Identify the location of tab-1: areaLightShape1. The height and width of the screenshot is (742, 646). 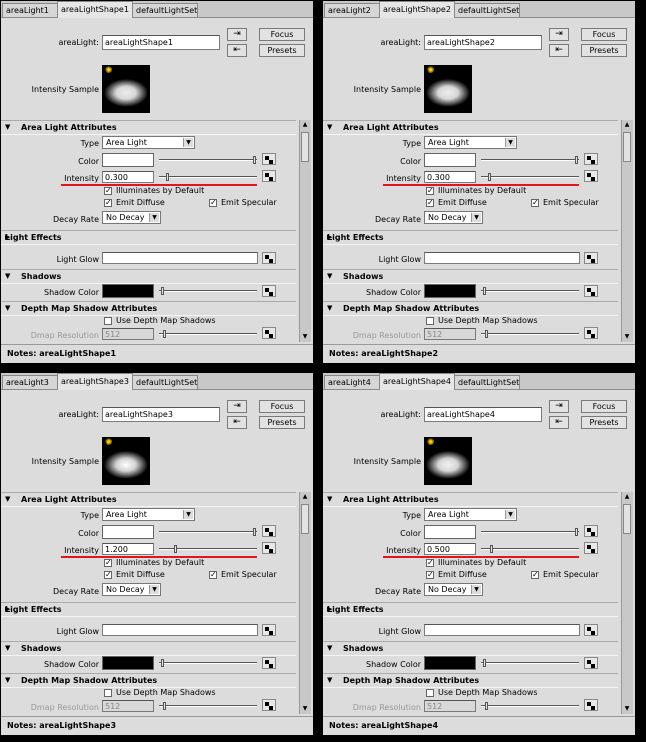
(95, 9).